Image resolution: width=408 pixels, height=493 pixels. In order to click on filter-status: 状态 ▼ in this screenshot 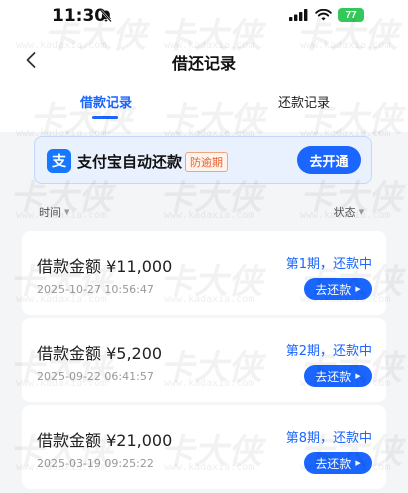, I will do `click(349, 212)`.